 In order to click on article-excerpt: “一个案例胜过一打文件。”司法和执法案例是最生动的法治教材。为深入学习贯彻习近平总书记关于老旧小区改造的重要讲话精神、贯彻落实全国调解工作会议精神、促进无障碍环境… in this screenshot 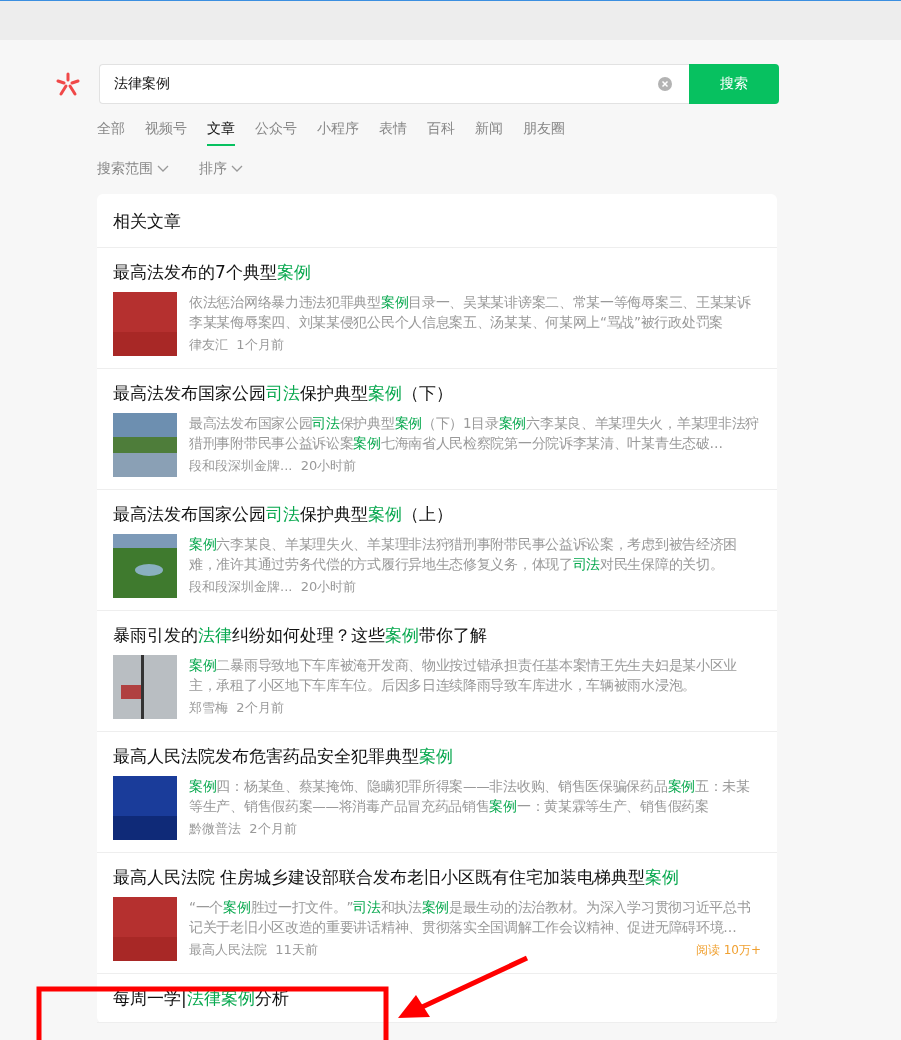, I will do `click(470, 917)`.